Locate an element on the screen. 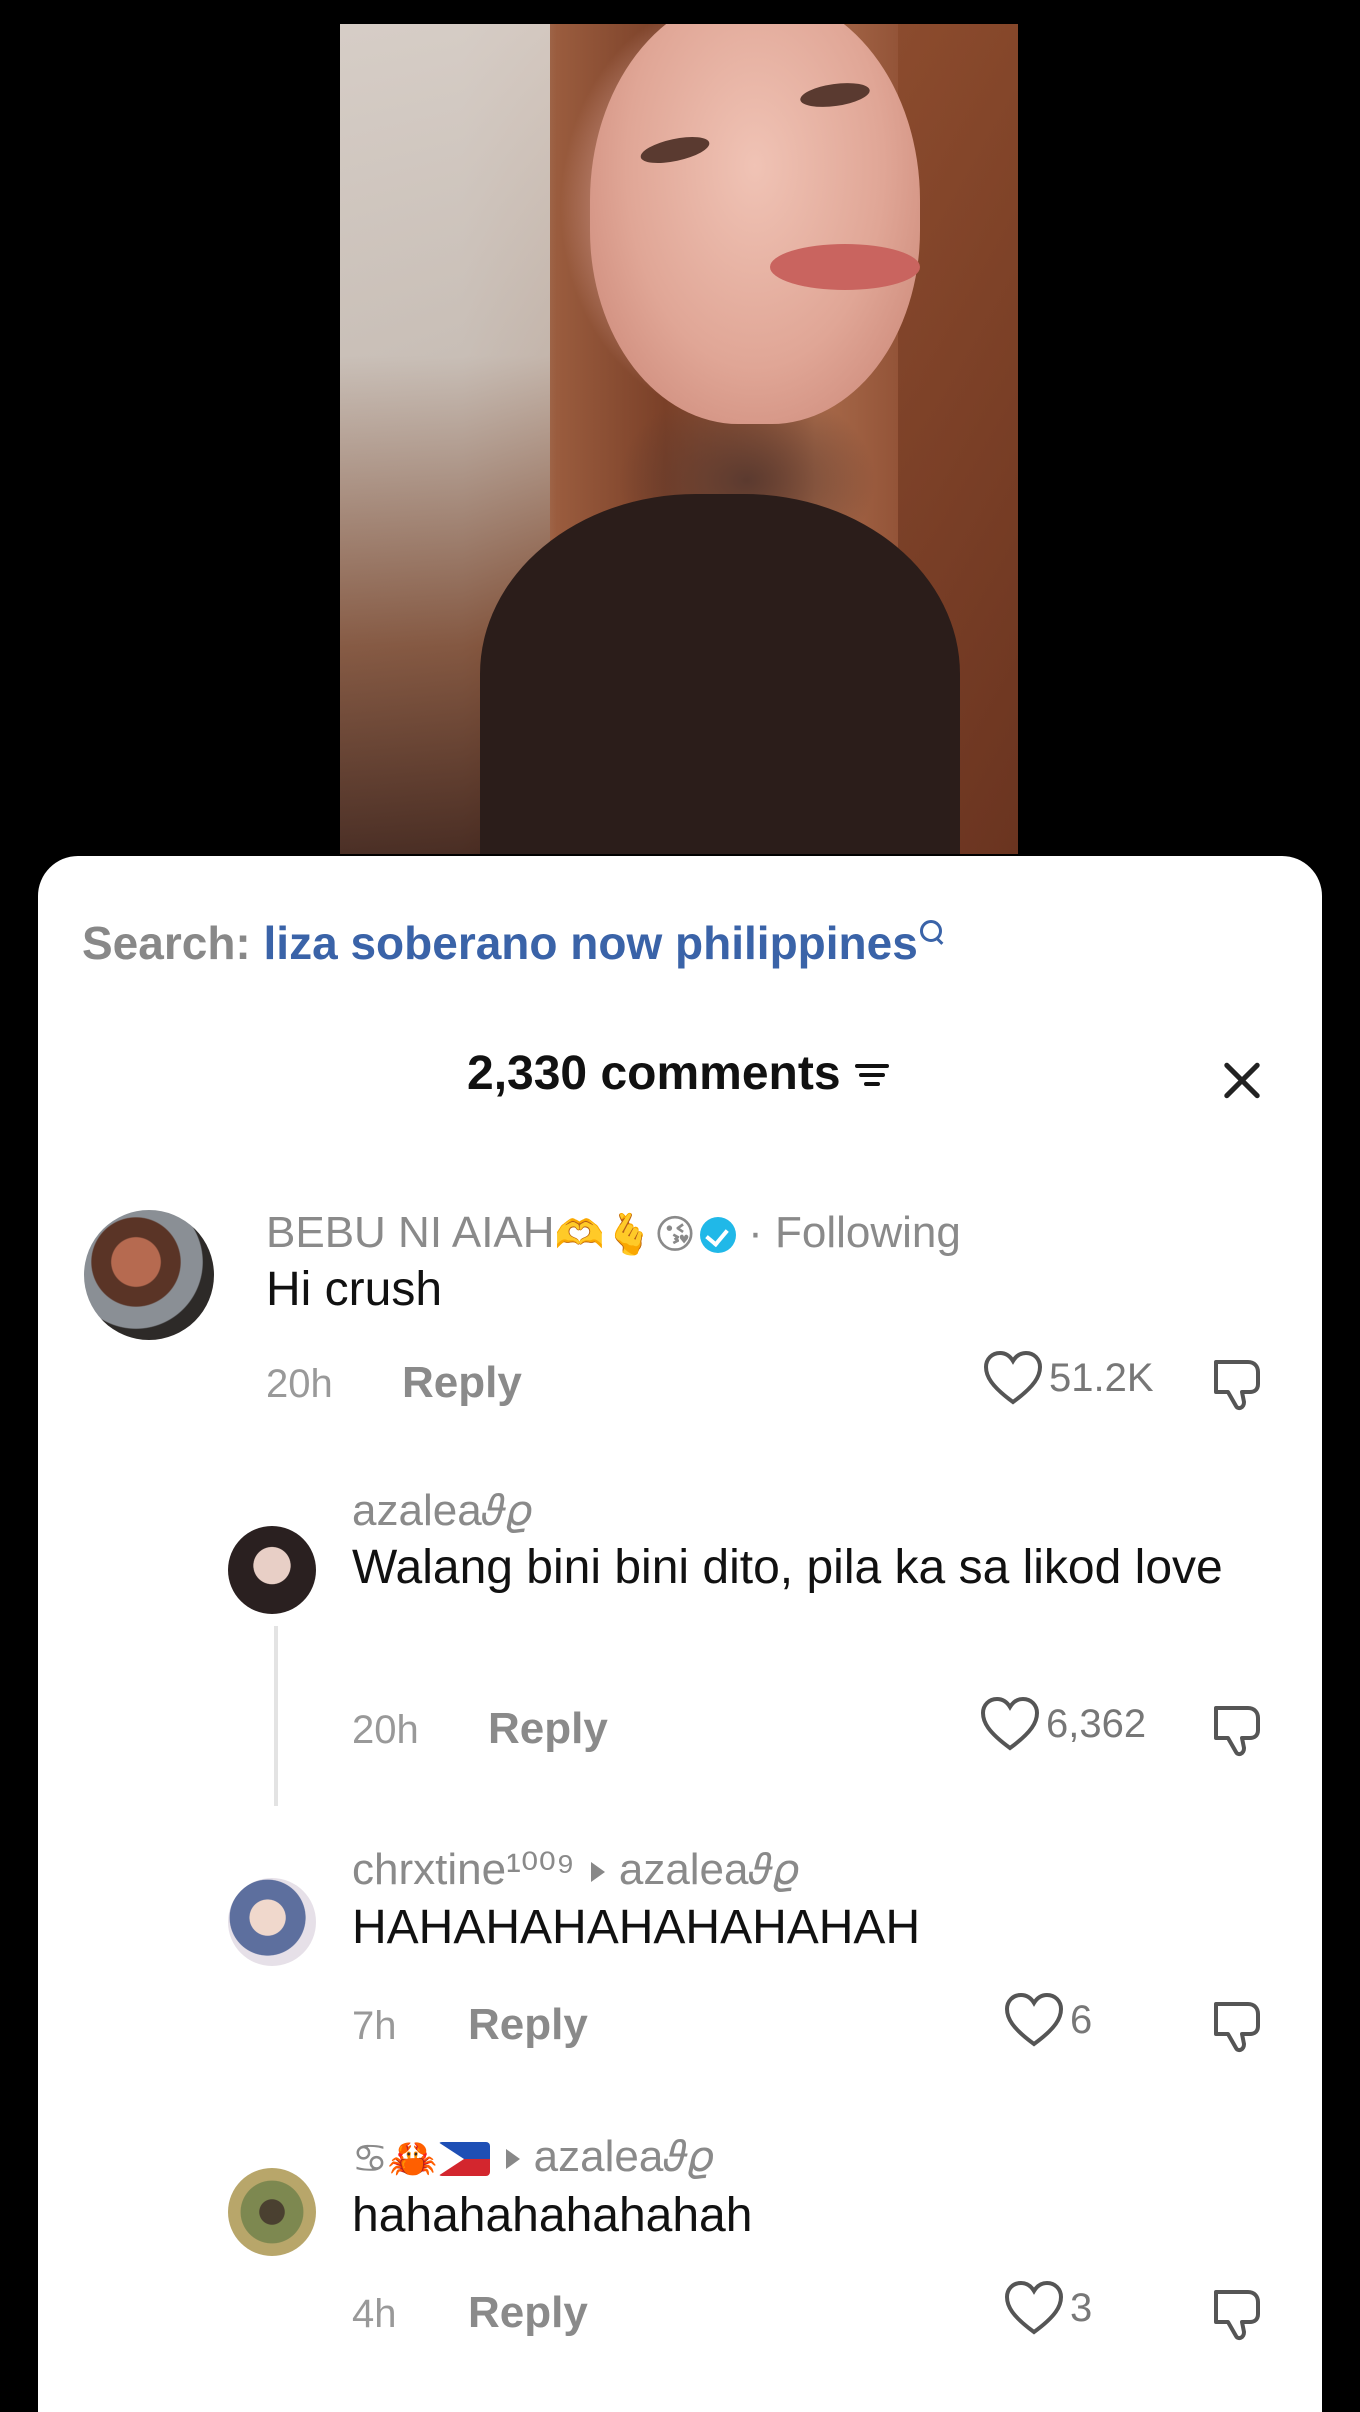  comments-count-title: 2,330 comments is located at coordinates (654, 1073).